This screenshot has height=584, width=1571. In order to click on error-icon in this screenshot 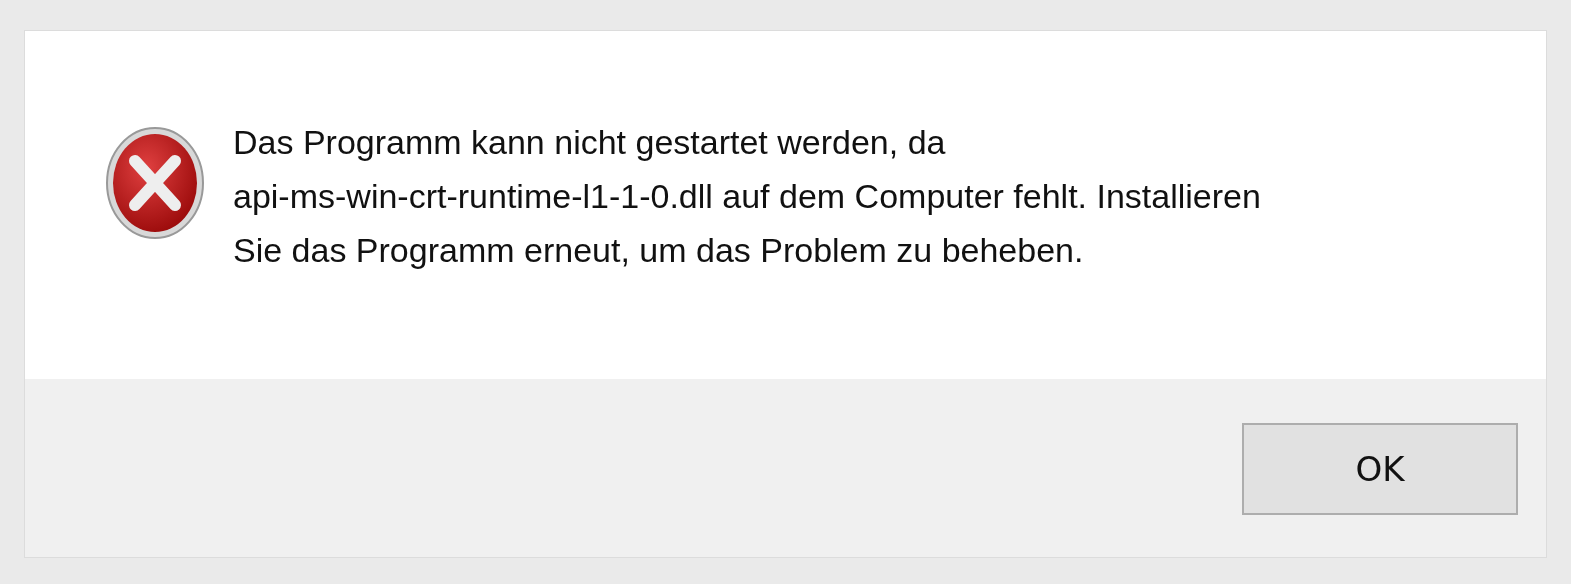, I will do `click(155, 183)`.